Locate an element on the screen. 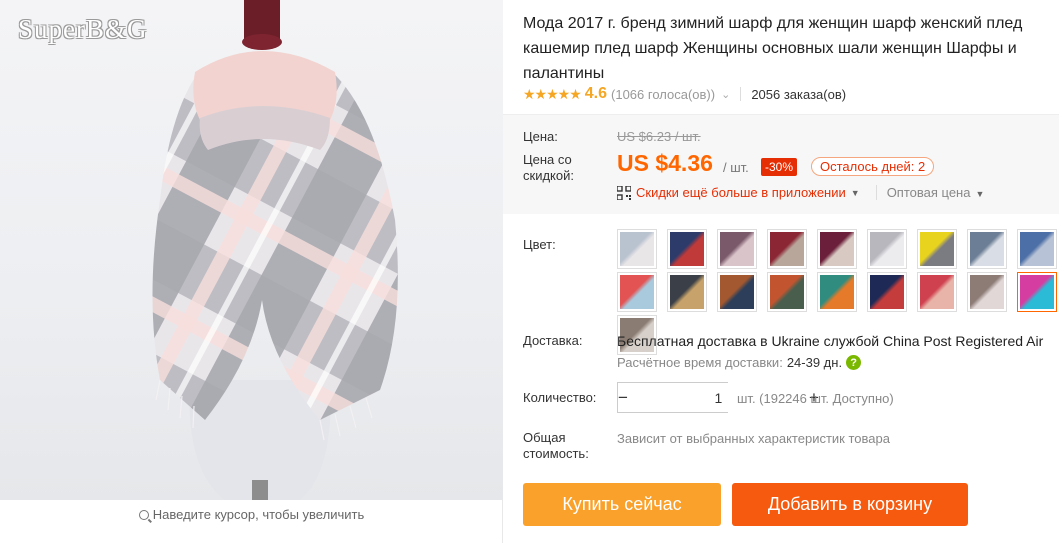  add-to-cart-button: Добавить в корзину is located at coordinates (850, 504).